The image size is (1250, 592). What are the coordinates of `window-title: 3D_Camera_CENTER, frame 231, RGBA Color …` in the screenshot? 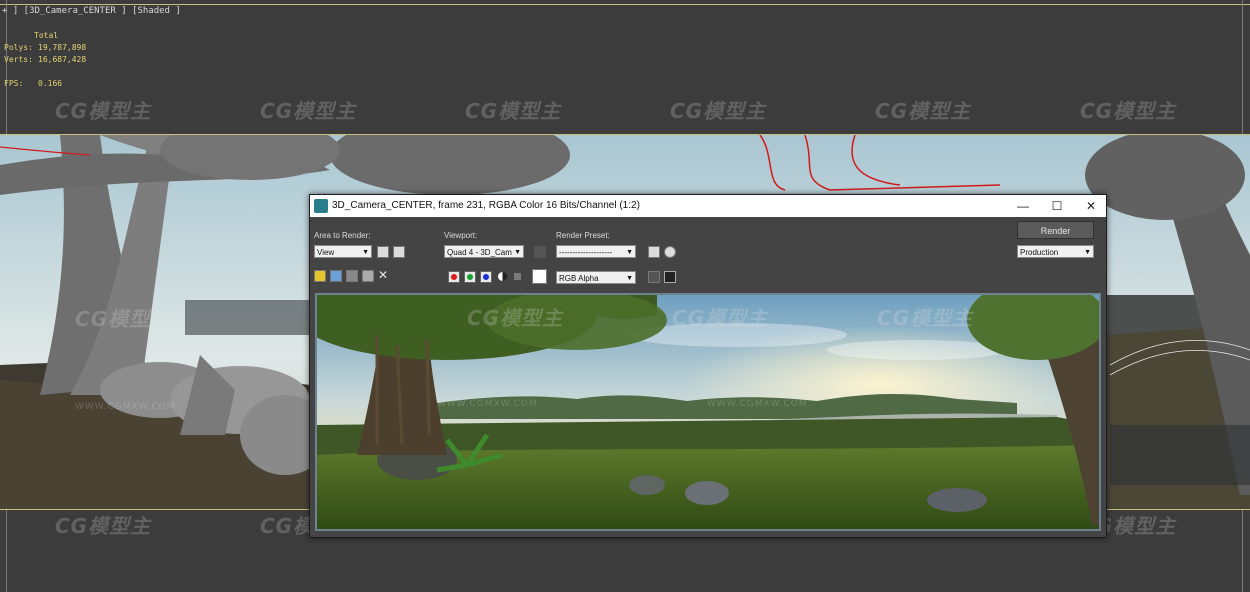 It's located at (486, 205).